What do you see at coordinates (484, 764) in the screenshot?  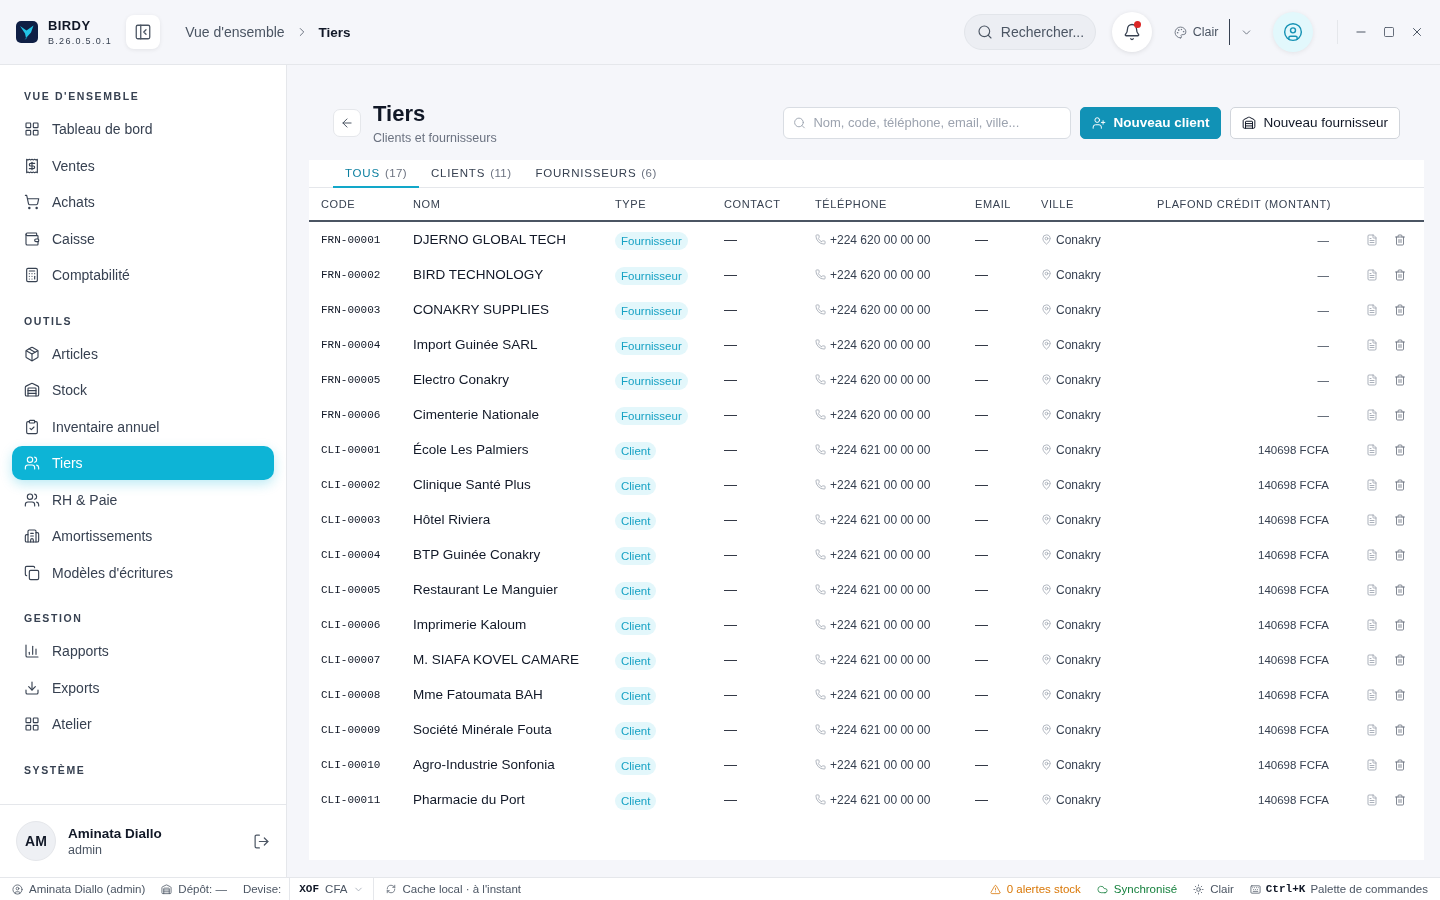 I see `partner-name: Agro-Industrie Sonfonia` at bounding box center [484, 764].